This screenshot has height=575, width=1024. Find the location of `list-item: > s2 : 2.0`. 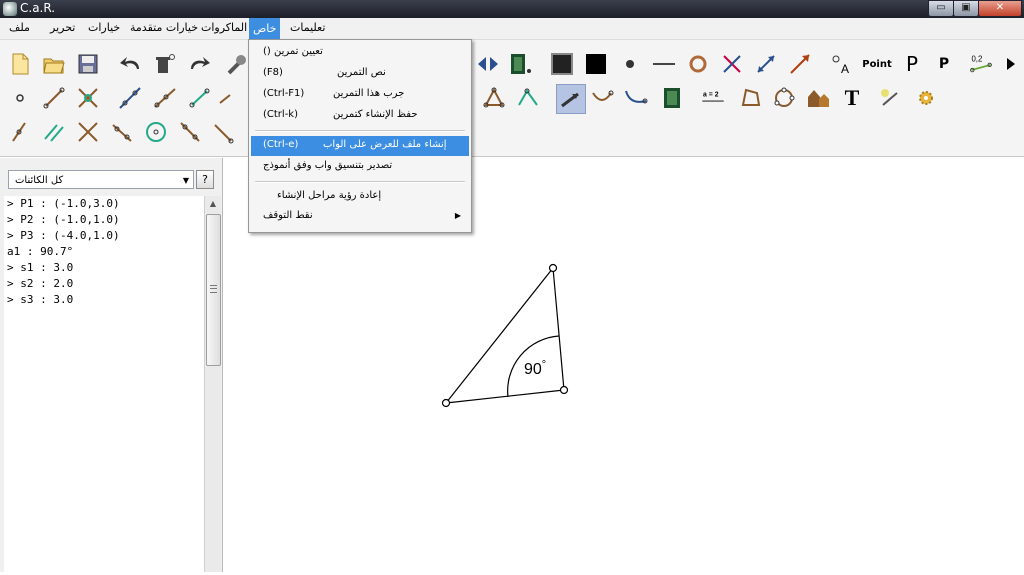

list-item: > s2 : 2.0 is located at coordinates (40, 283).